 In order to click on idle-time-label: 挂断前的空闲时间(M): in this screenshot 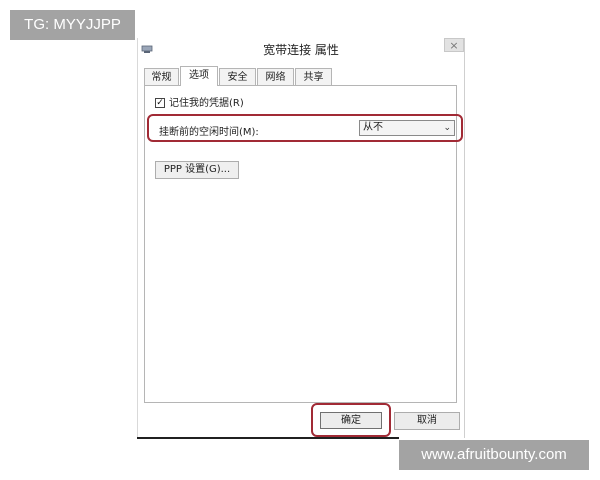, I will do `click(209, 132)`.